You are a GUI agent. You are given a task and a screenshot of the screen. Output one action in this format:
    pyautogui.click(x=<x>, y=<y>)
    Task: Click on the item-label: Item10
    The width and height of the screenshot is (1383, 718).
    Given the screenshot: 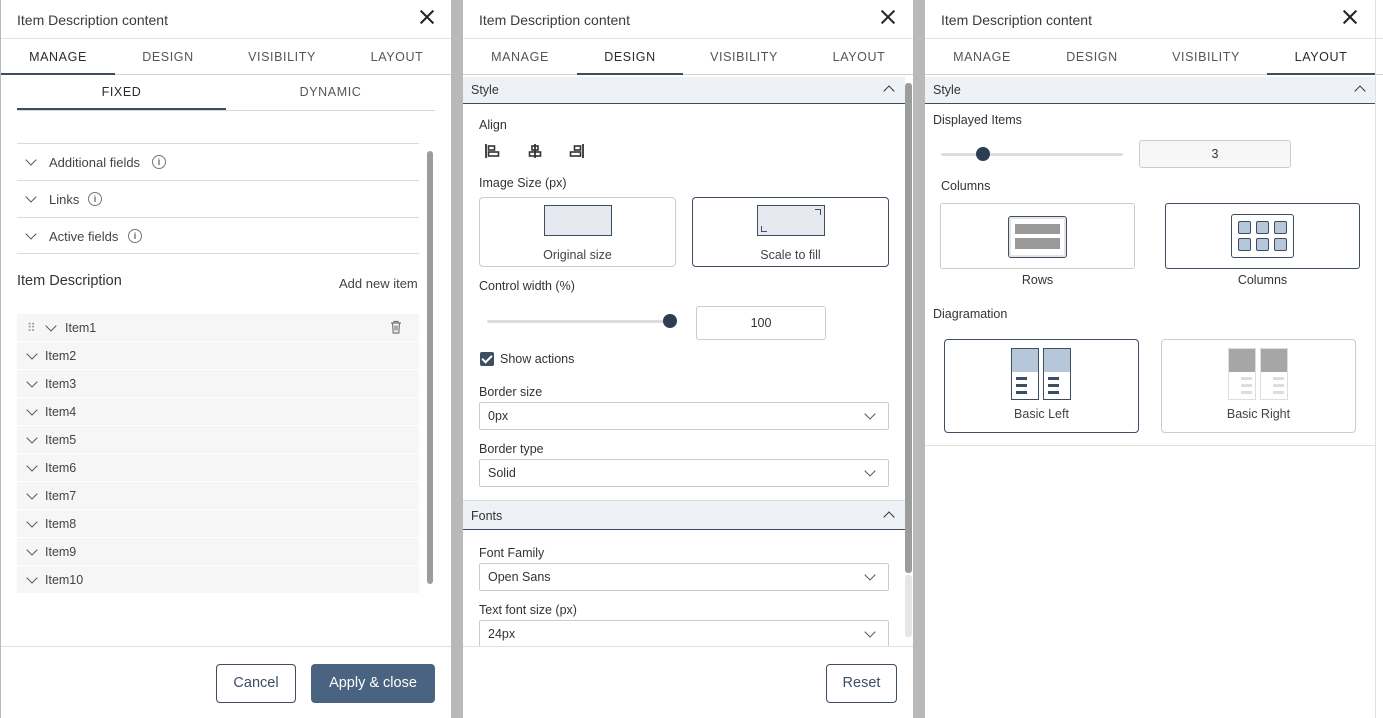 What is the action you would take?
    pyautogui.click(x=64, y=580)
    